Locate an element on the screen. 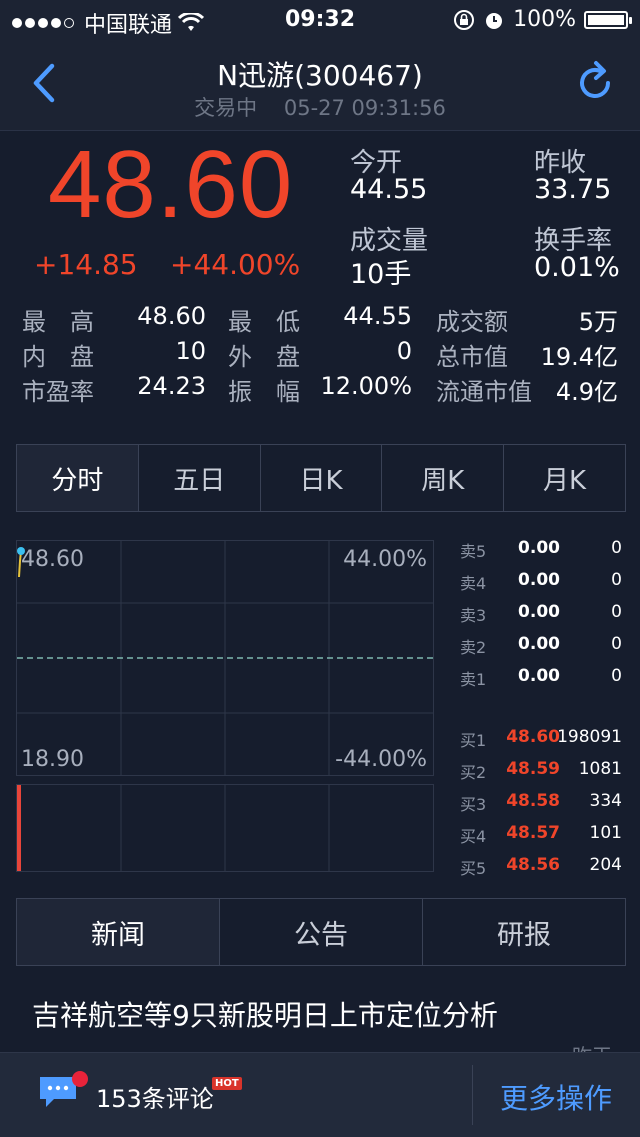 This screenshot has height=1137, width=640. float-cap-label: 流通市值 is located at coordinates (484, 392).